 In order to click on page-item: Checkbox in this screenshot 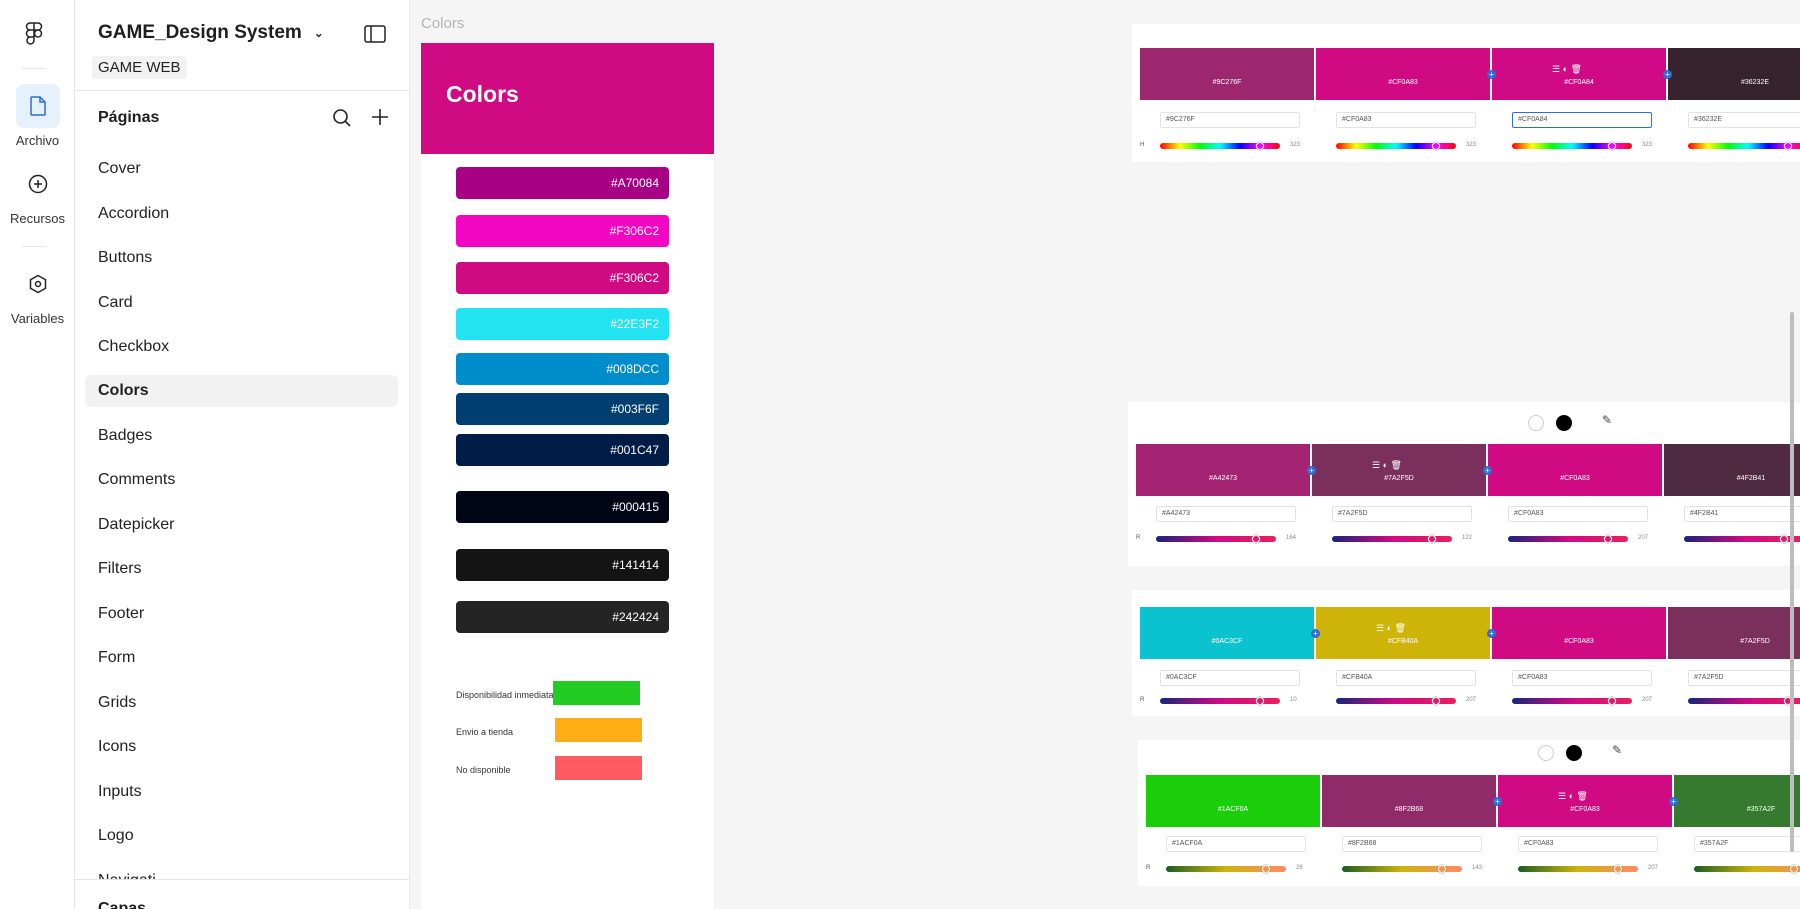, I will do `click(241, 350)`.